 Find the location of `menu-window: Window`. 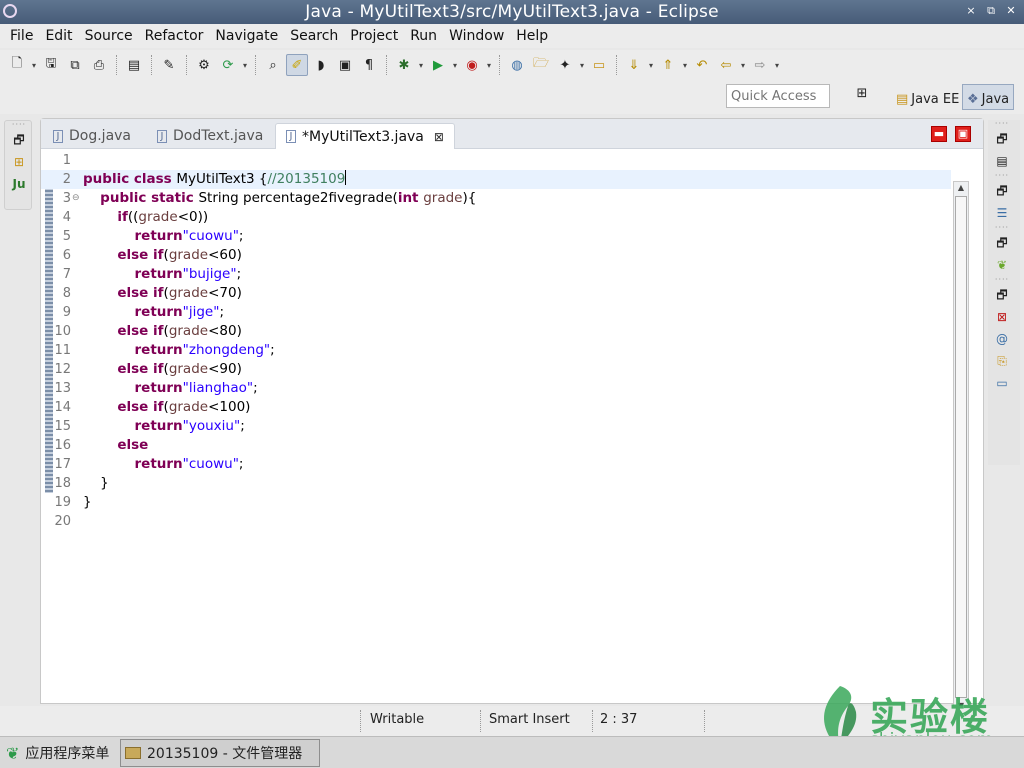

menu-window: Window is located at coordinates (476, 36).